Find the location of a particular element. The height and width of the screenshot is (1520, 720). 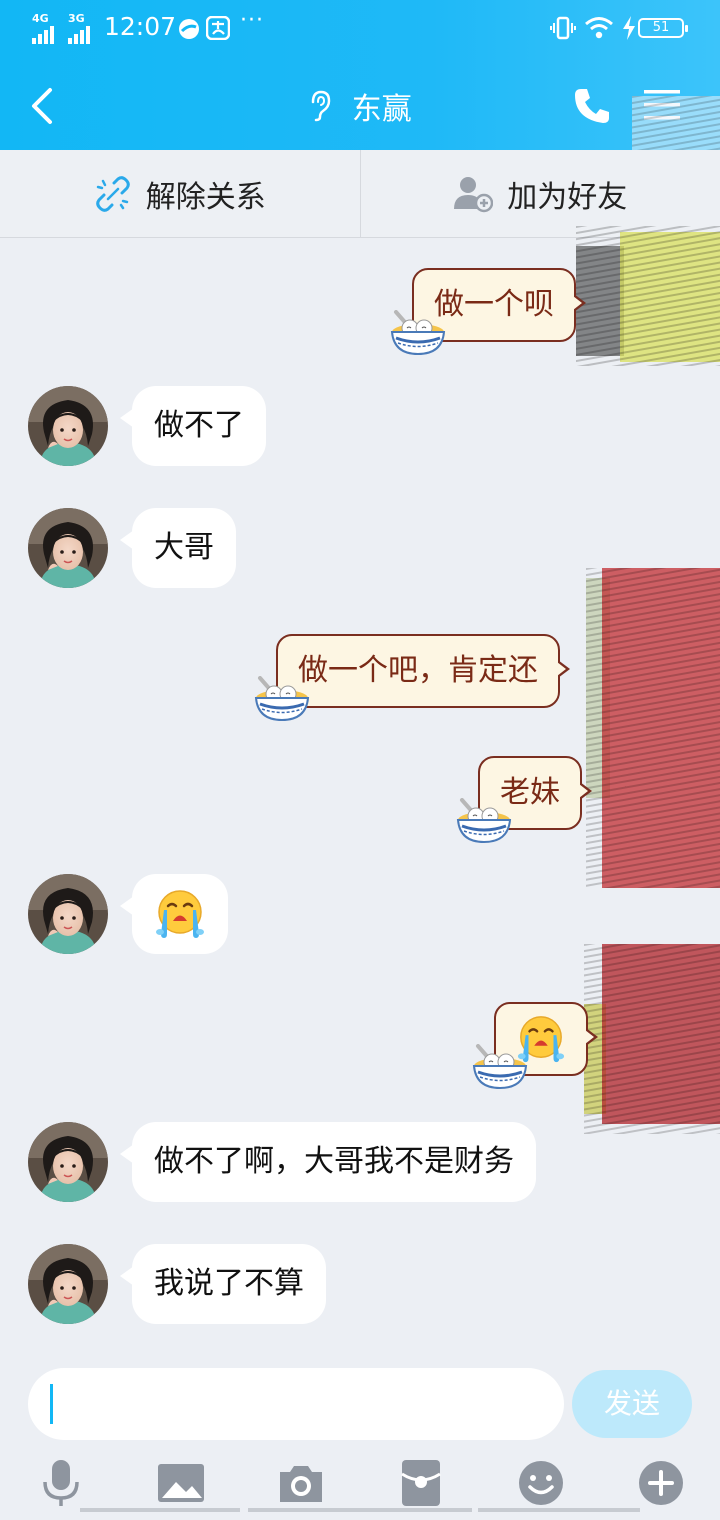

network-type-label: 3G is located at coordinates (76, 18).